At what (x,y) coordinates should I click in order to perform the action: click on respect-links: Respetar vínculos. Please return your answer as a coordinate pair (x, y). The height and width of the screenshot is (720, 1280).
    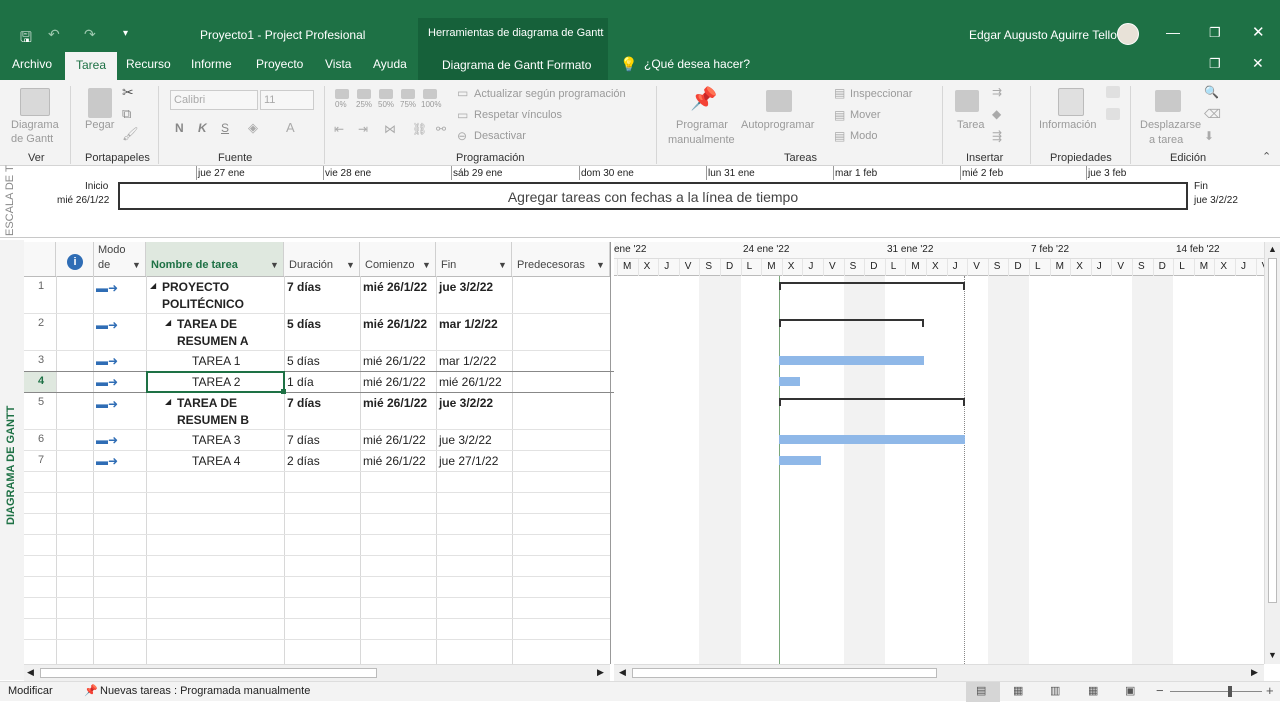
    Looking at the image, I should click on (518, 115).